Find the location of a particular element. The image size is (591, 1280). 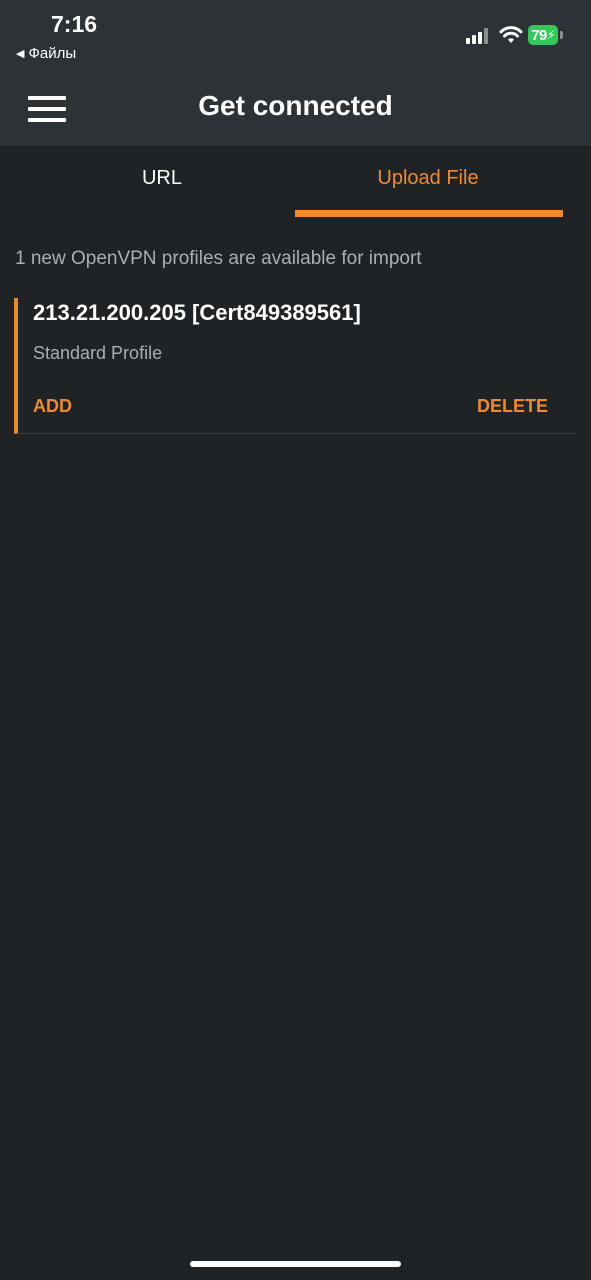

tab-bar: URL Upload File is located at coordinates (295, 182).